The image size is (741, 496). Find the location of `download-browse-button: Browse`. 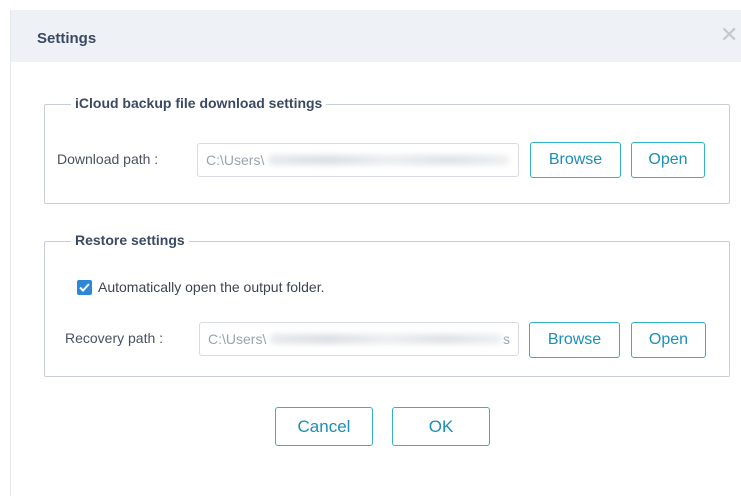

download-browse-button: Browse is located at coordinates (575, 160).